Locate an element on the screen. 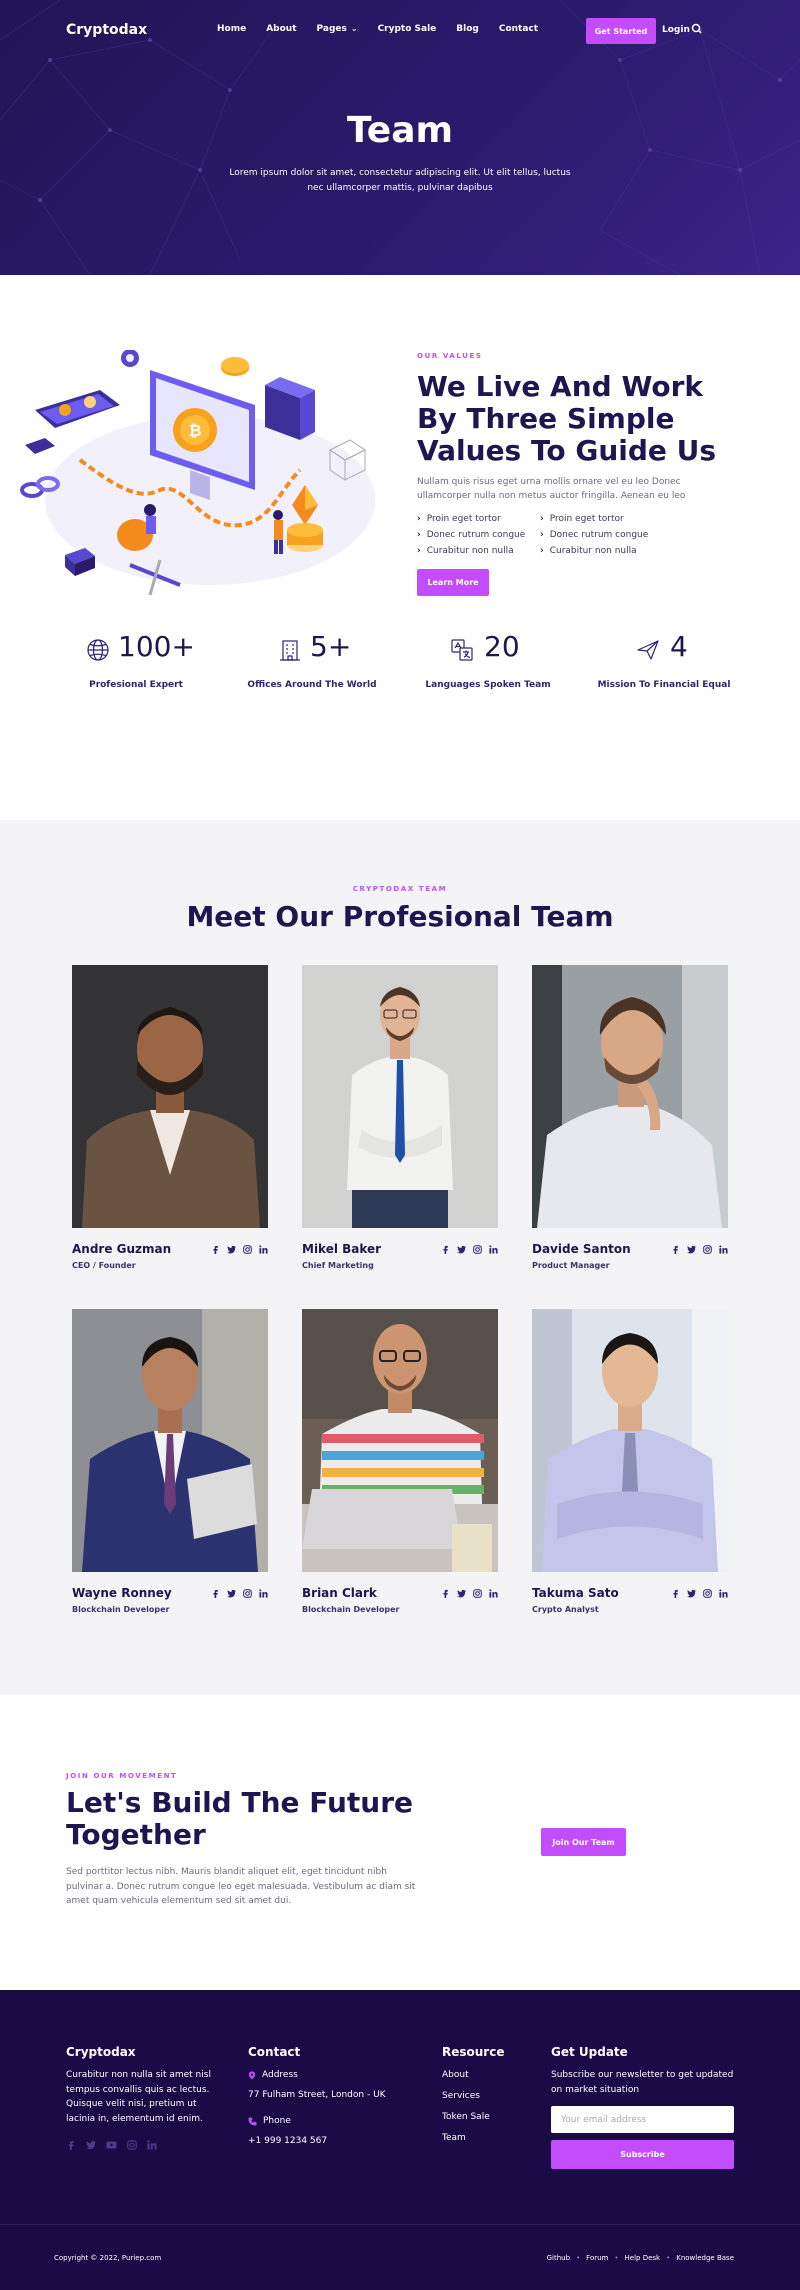 Image resolution: width=800 pixels, height=2290 pixels. stat-label: Mission To Financial Equal is located at coordinates (664, 685).